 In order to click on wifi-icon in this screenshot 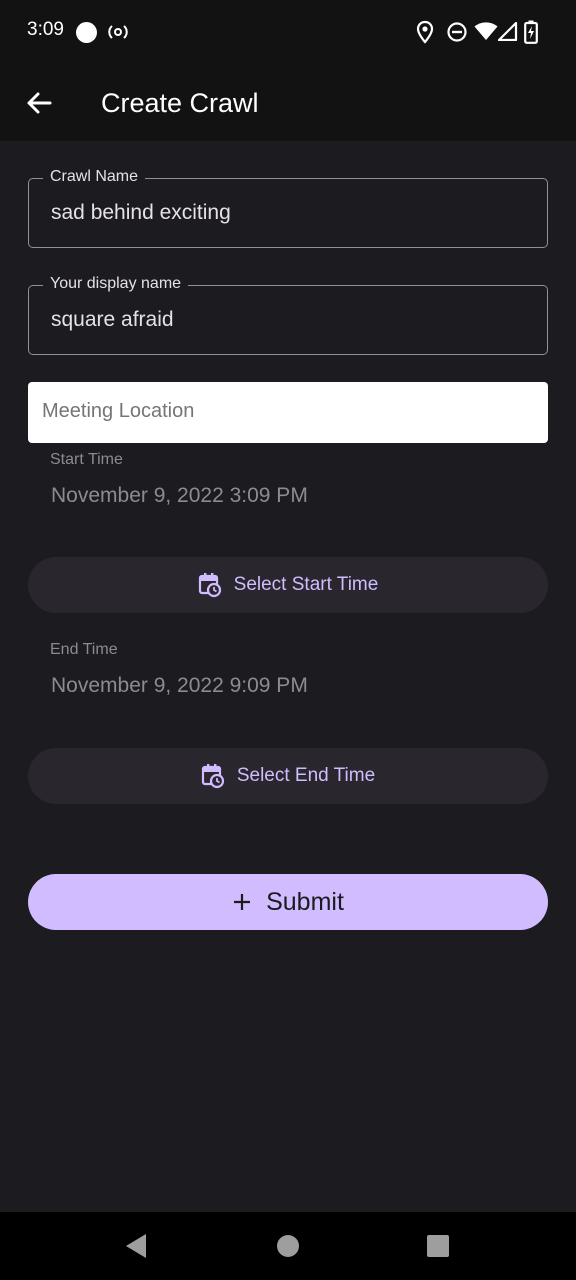, I will do `click(486, 31)`.